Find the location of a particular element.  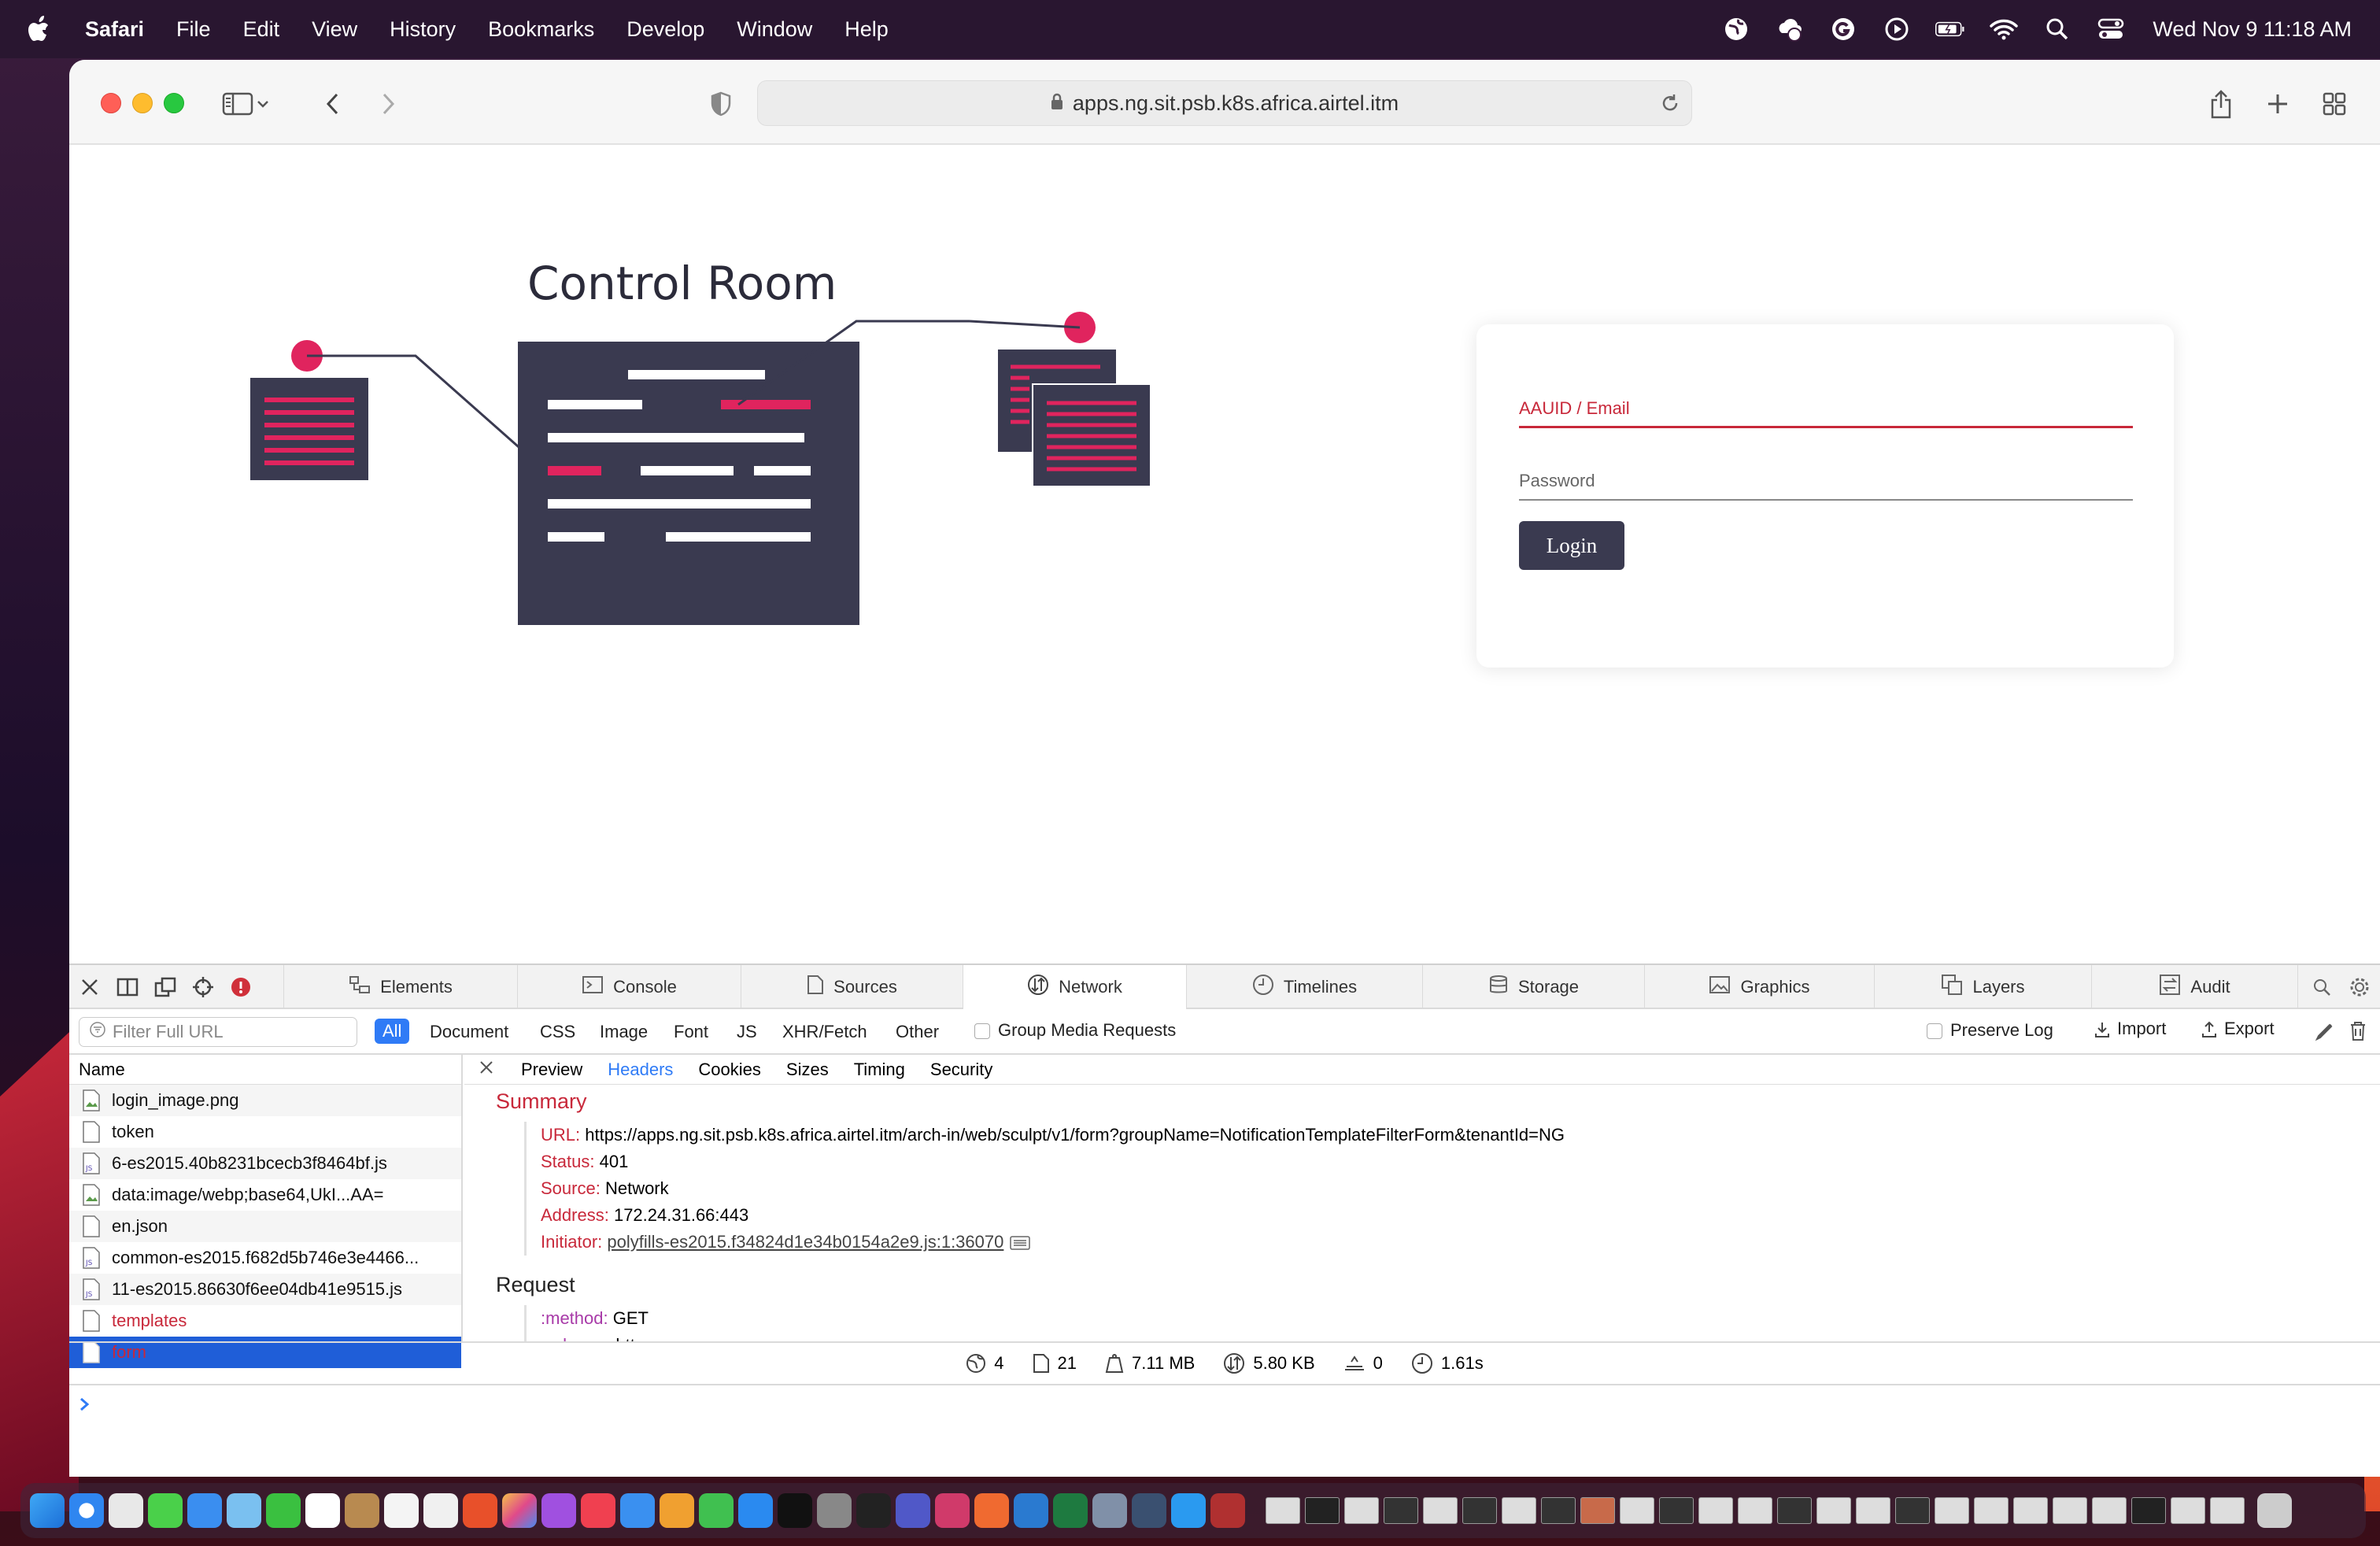

forward-button is located at coordinates (388, 104).